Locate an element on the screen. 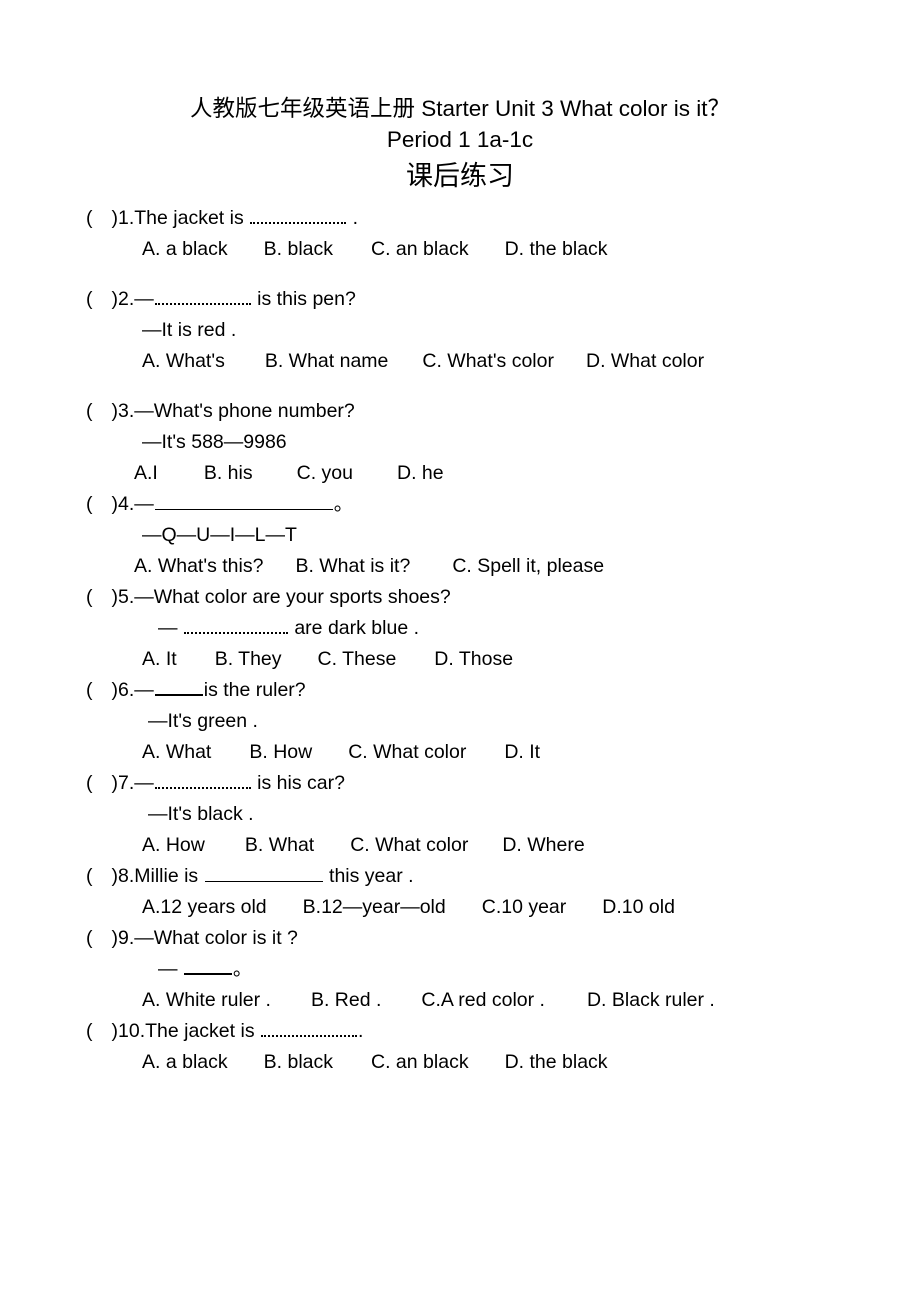 The height and width of the screenshot is (1302, 920). option-d: D. Black ruler . is located at coordinates (651, 1000).